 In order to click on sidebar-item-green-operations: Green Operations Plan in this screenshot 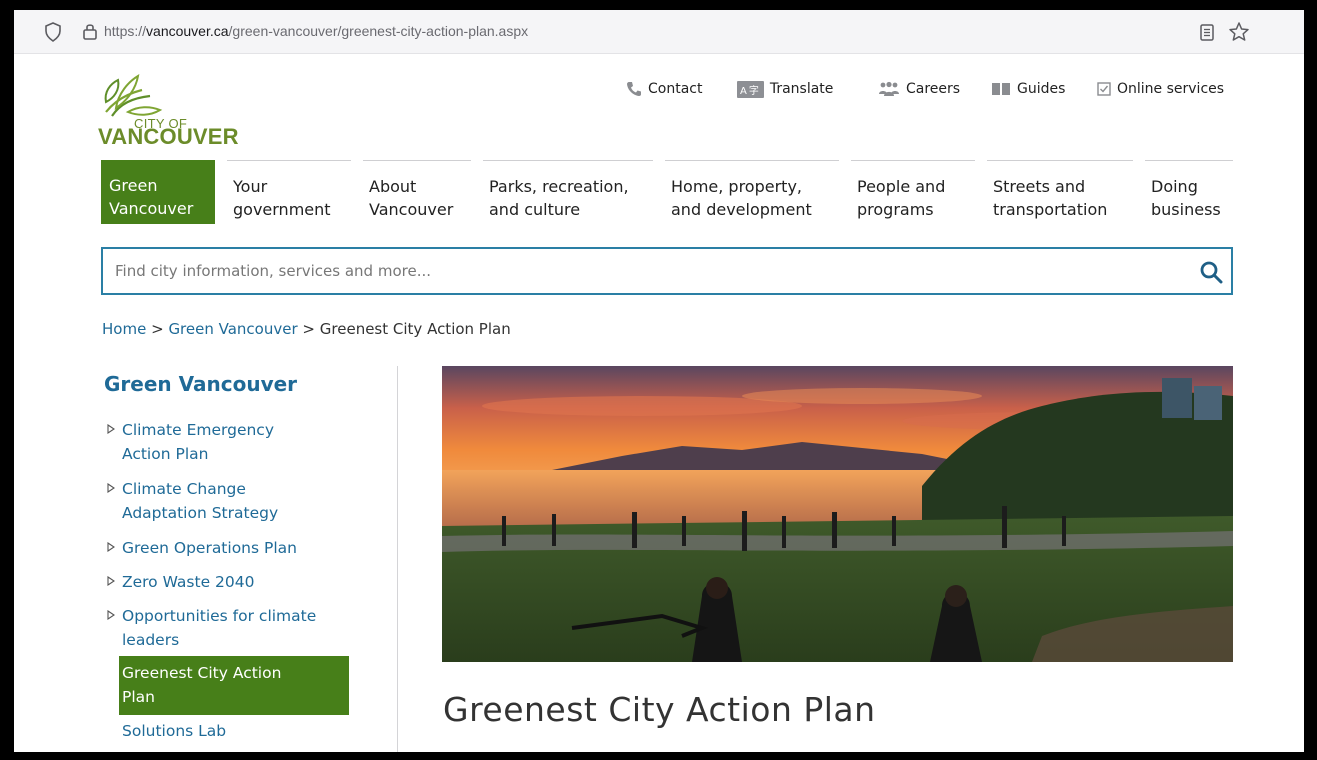, I will do `click(202, 548)`.